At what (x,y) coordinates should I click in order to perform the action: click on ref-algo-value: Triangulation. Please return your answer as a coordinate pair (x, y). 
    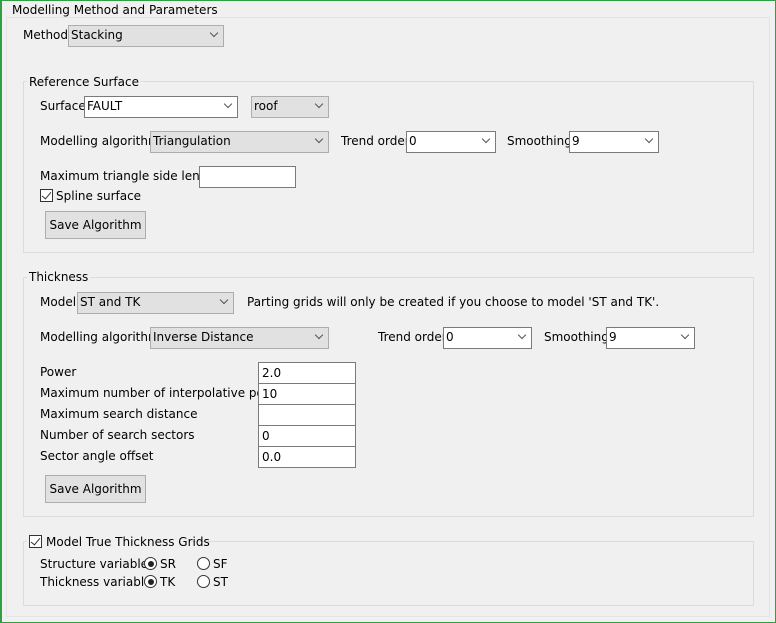
    Looking at the image, I should click on (192, 141).